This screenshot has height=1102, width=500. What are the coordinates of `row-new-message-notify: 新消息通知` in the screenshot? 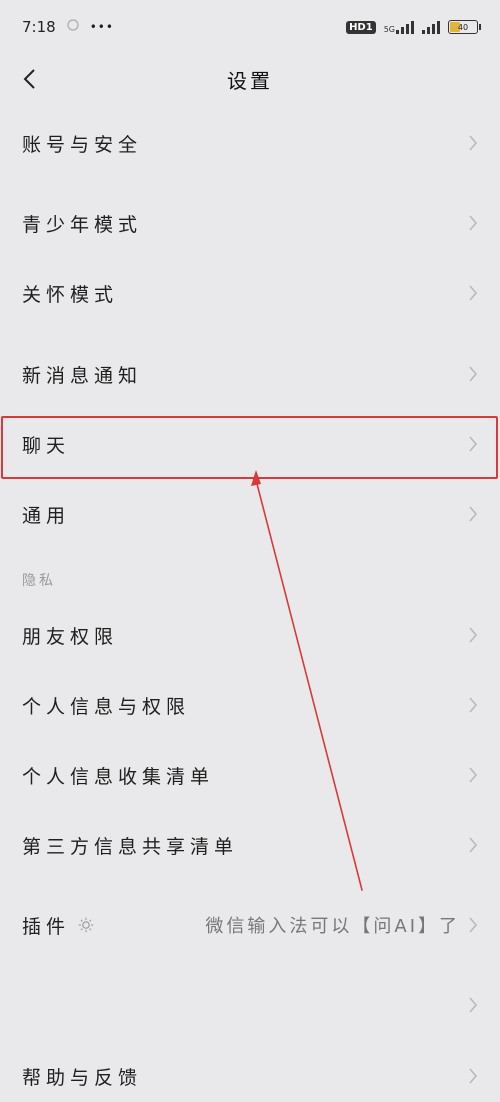 It's located at (250, 374).